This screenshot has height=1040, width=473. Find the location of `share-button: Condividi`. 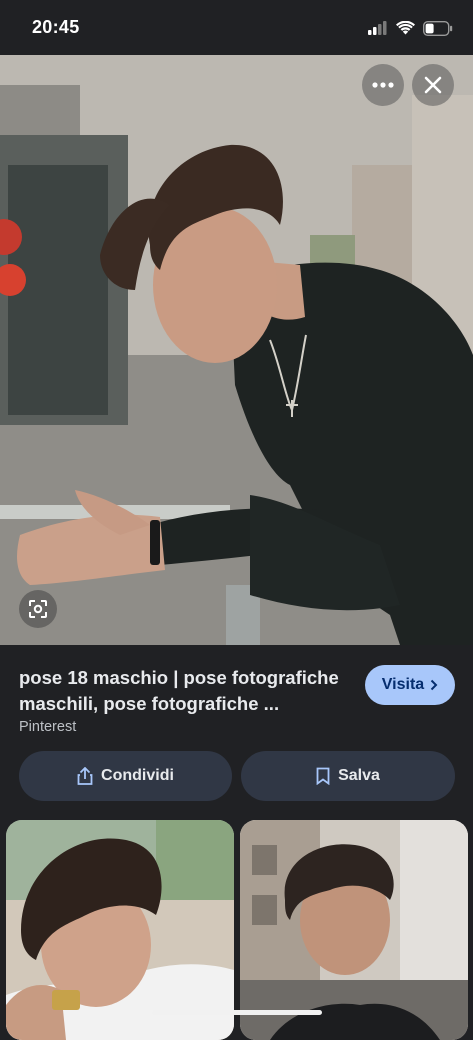

share-button: Condividi is located at coordinates (125, 776).